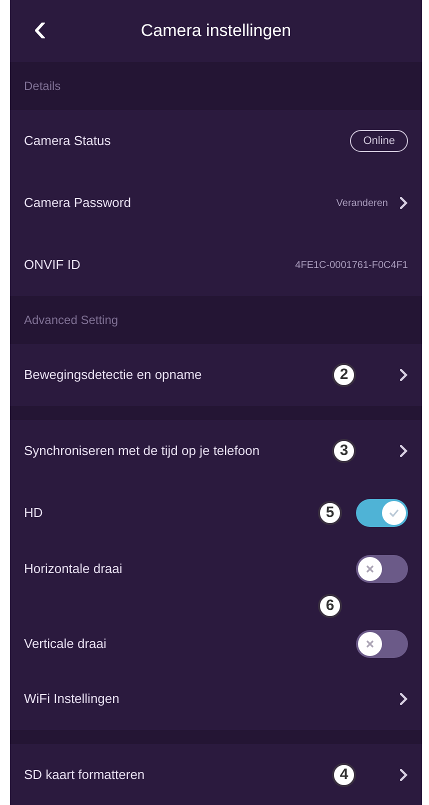 Image resolution: width=429 pixels, height=805 pixels. Describe the element at coordinates (351, 265) in the screenshot. I see `id-value: 4FE1C-0001761-F0C4F1` at that location.